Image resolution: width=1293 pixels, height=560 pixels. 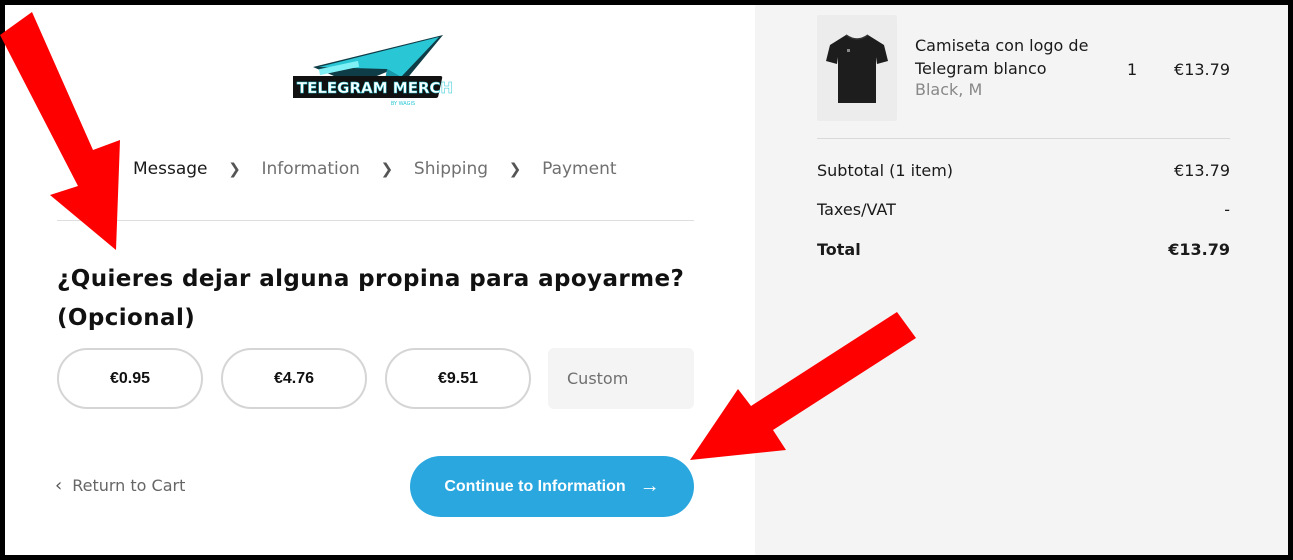 What do you see at coordinates (649, 486) in the screenshot?
I see `arrow-right-icon: →` at bounding box center [649, 486].